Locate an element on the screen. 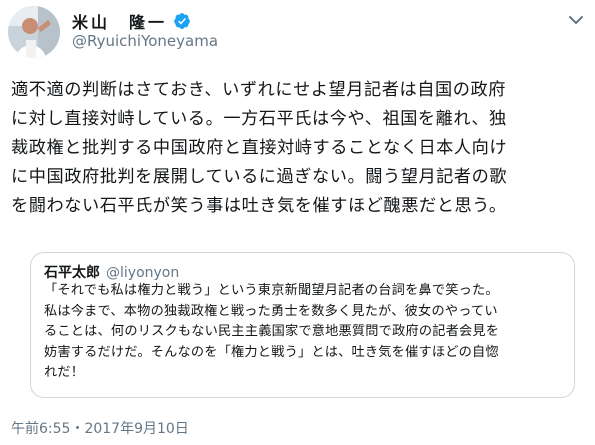  chevron-down-icon is located at coordinates (576, 20).